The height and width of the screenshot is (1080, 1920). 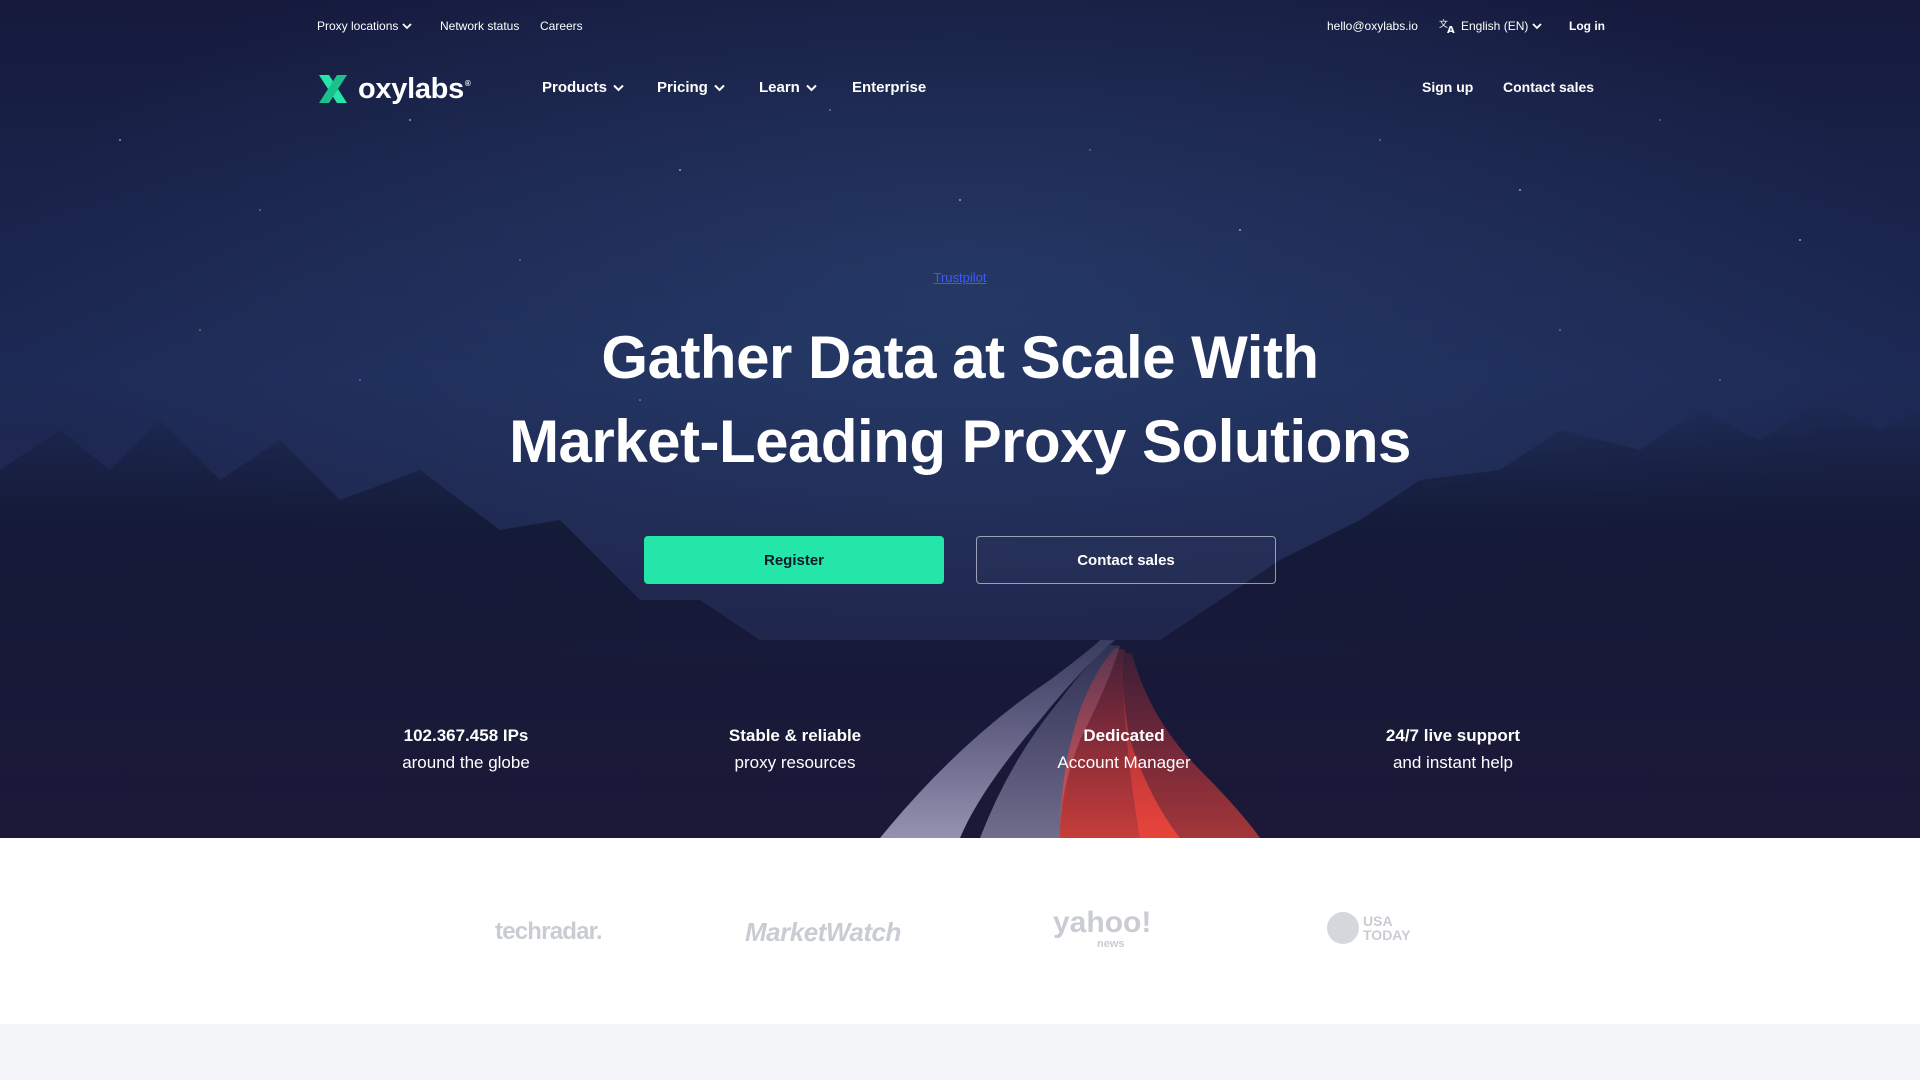 I want to click on oxylabs-logo: oxylabs®, so click(x=393, y=89).